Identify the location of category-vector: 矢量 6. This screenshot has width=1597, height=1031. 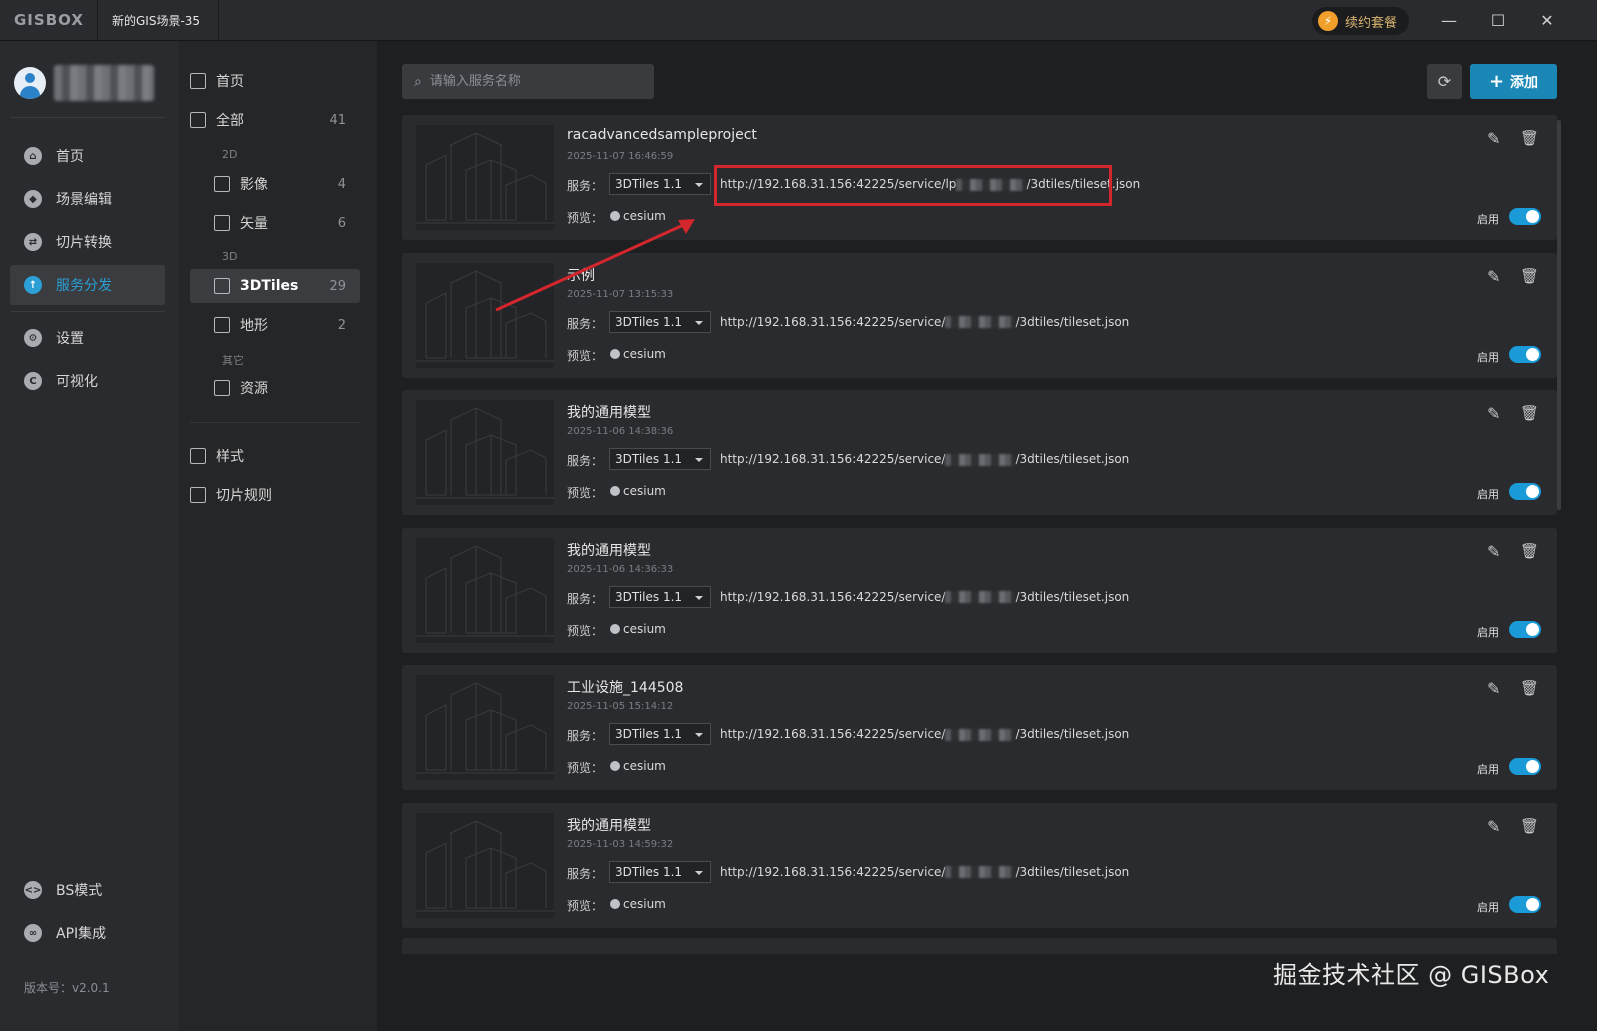
(287, 223).